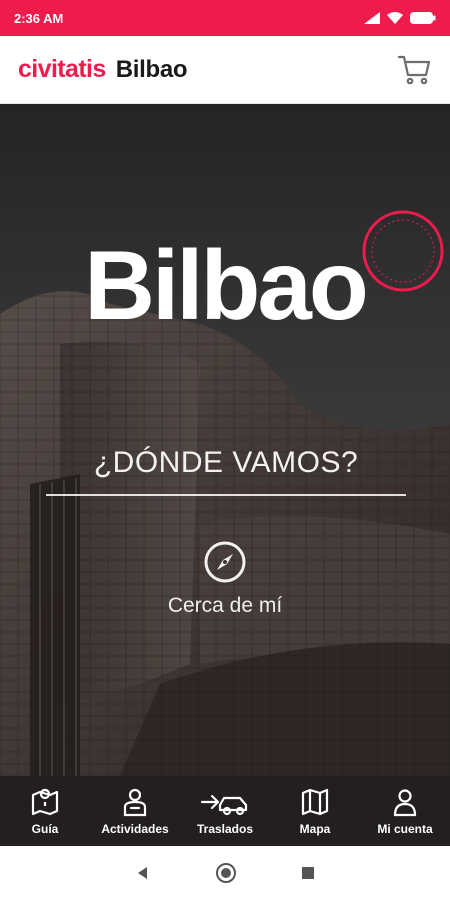 The image size is (450, 900). Describe the element at coordinates (403, 251) in the screenshot. I see `seal-stamp-icon` at that location.